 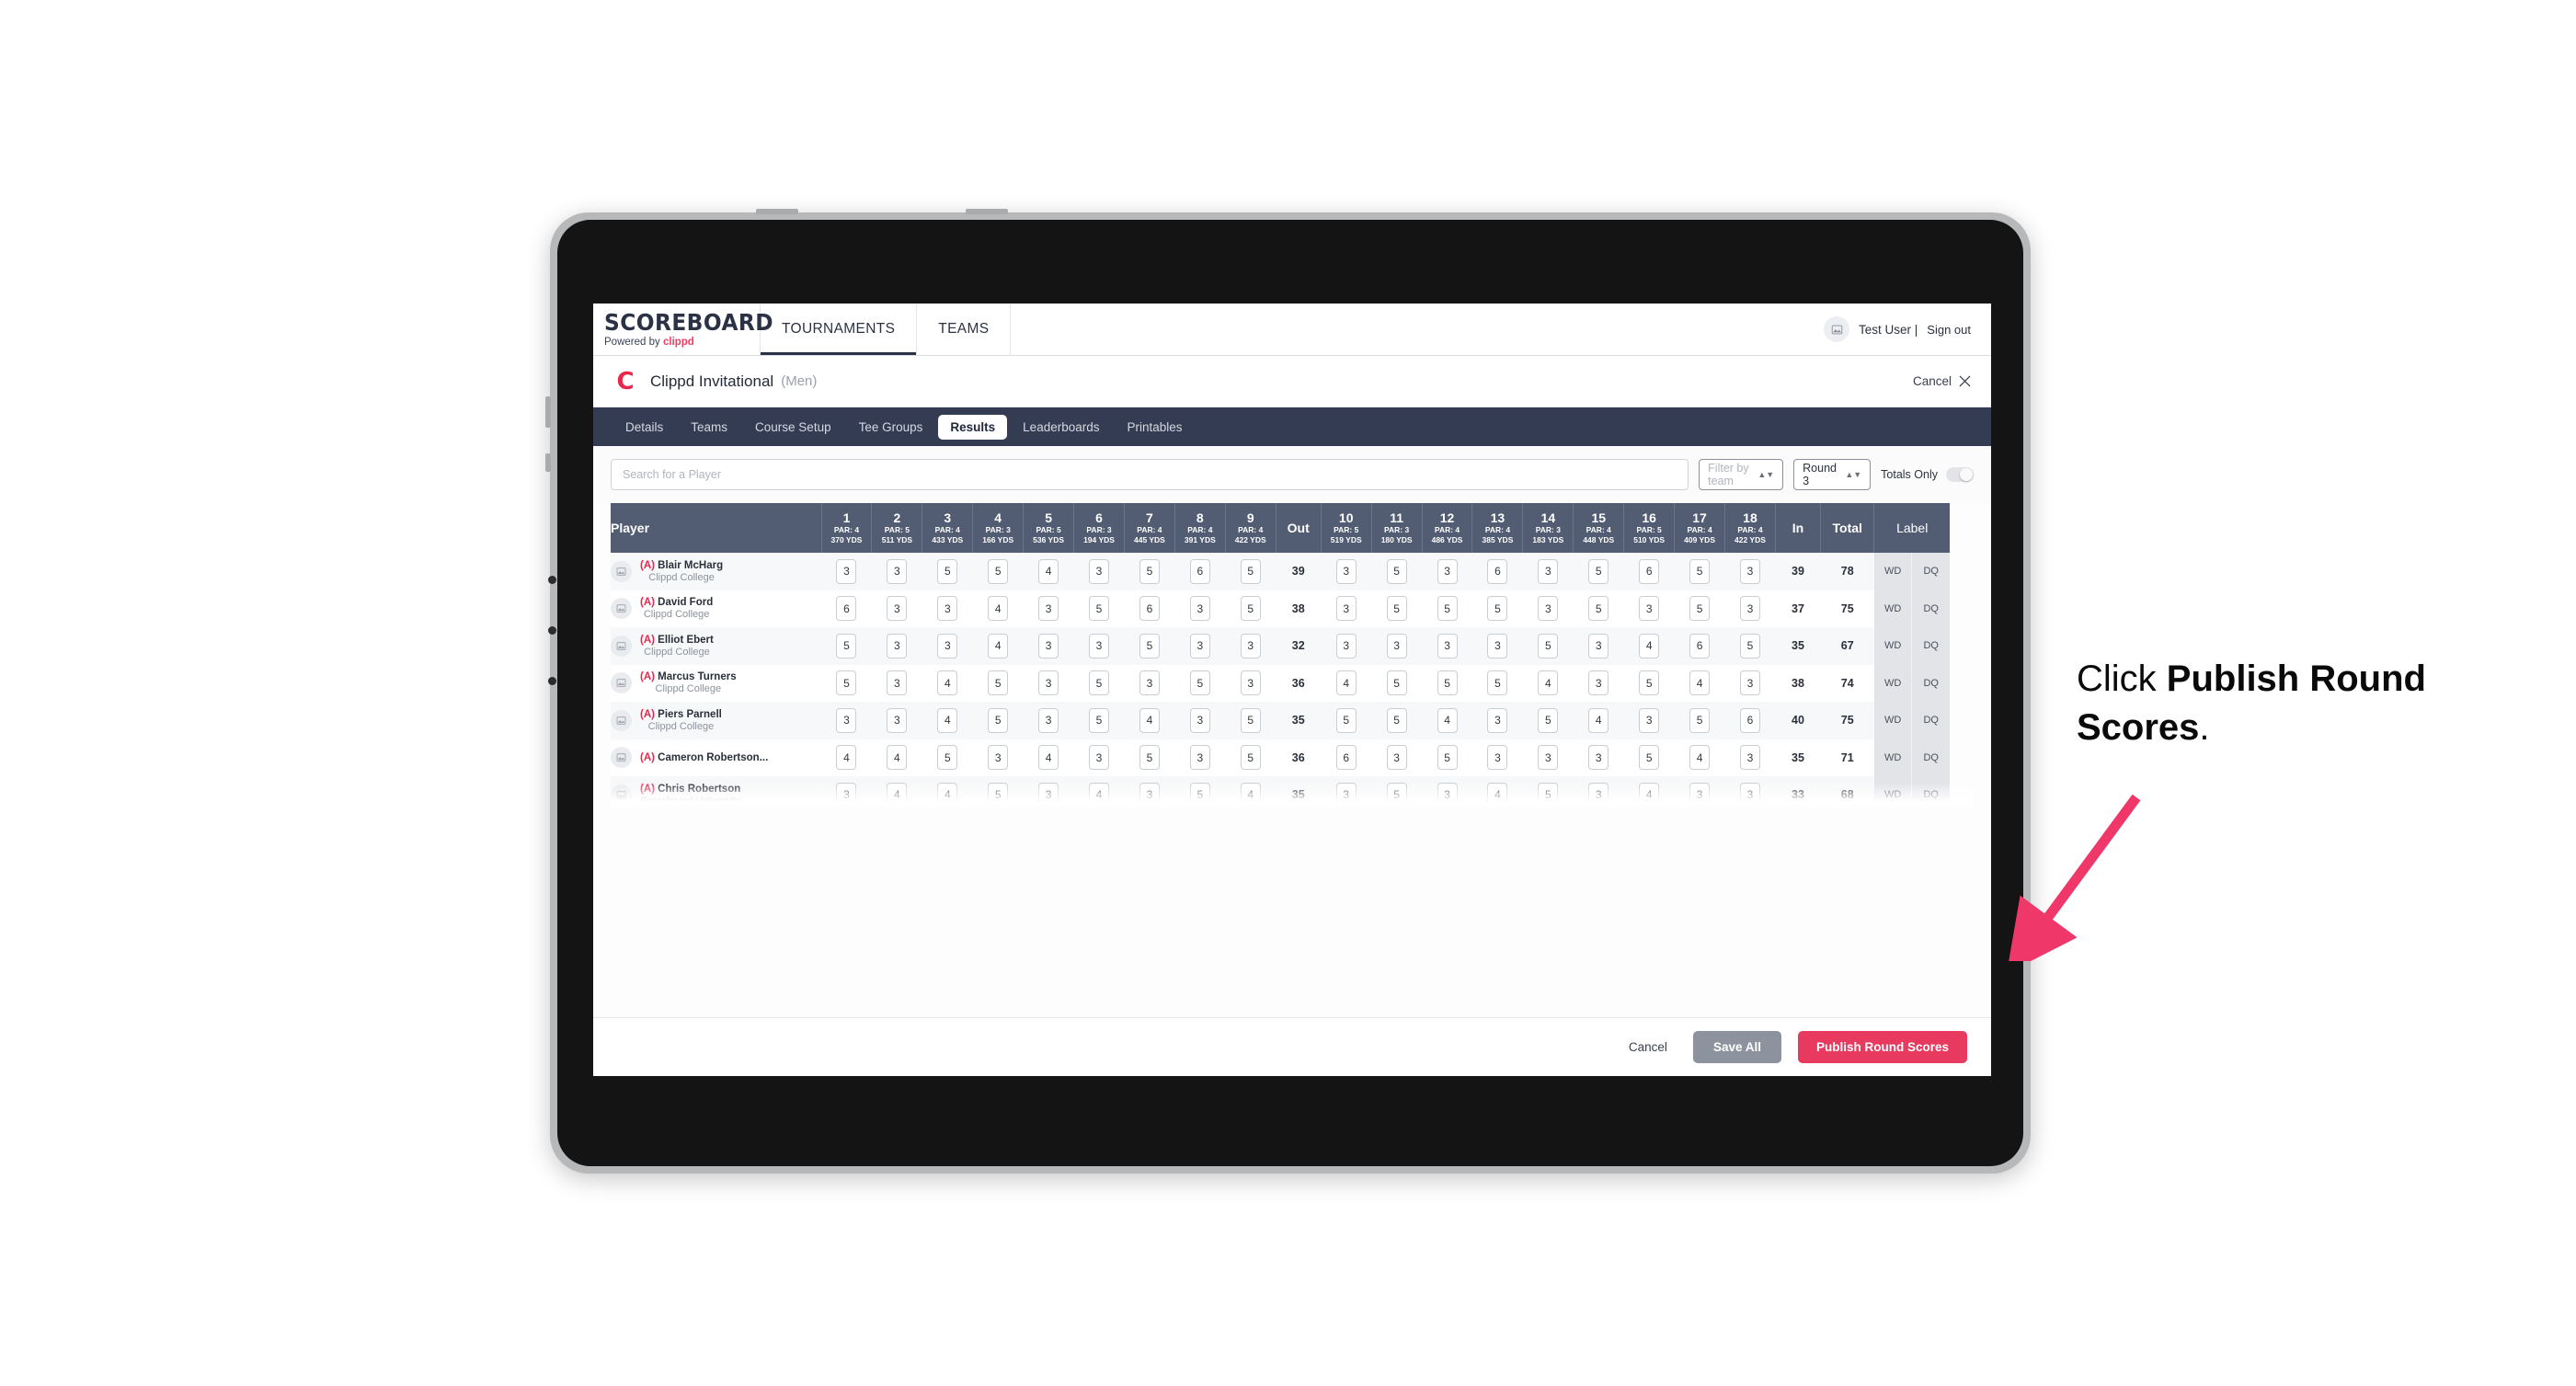 I want to click on score-cell-hole-6: 5, so click(x=1099, y=684).